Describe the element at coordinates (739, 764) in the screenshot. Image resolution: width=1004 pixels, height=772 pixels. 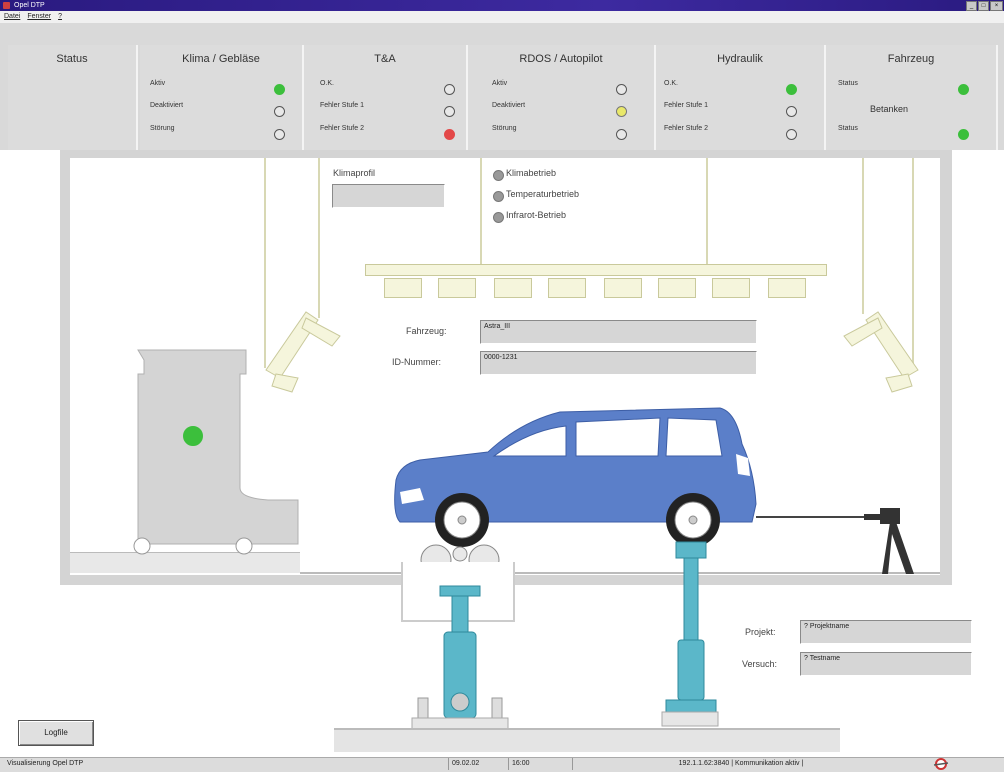
I see `statusbar-connection: 192.1.1.62:3840 | Kommunikation aktiv |` at that location.